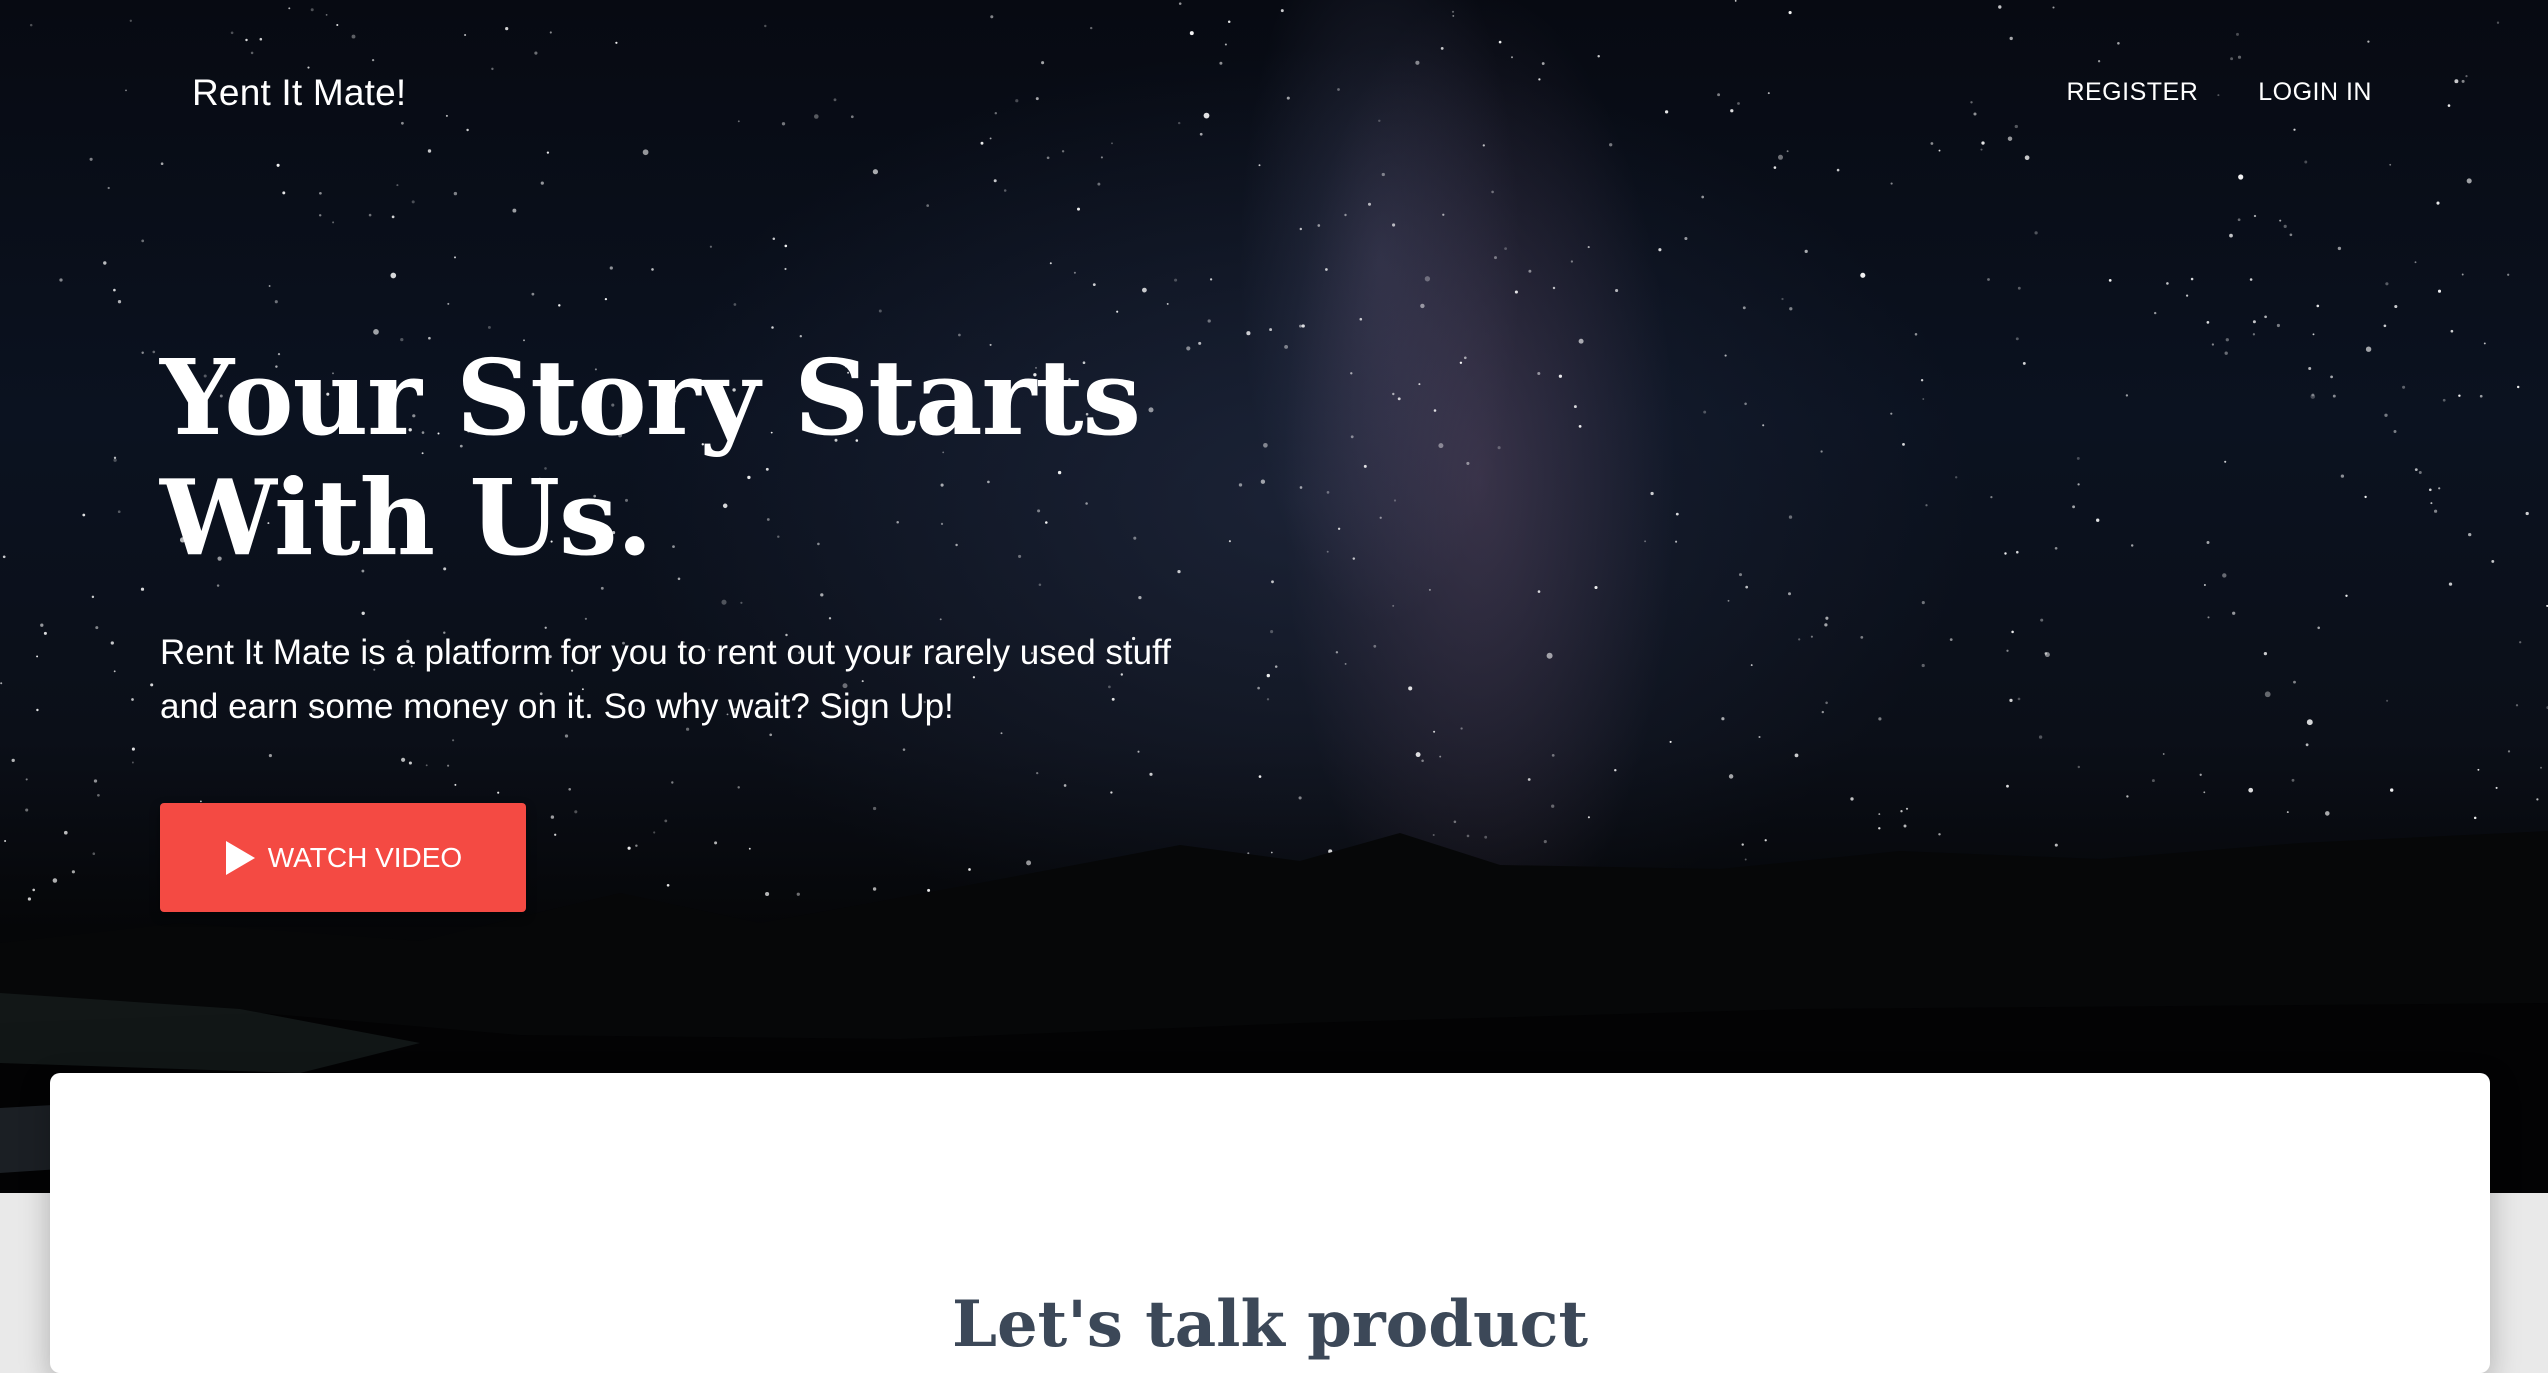  Describe the element at coordinates (406, 517) in the screenshot. I see `hero-title-line-2: With Us.` at that location.